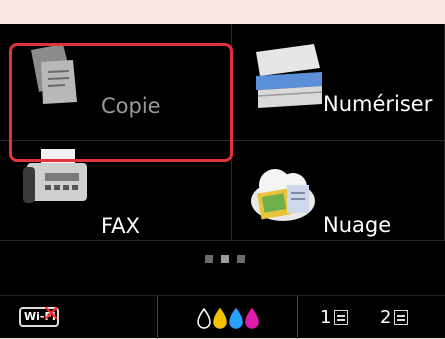 This screenshot has height=339, width=445. I want to click on status-bar: Wi-Fi ✕ 1 2, so click(222, 317).